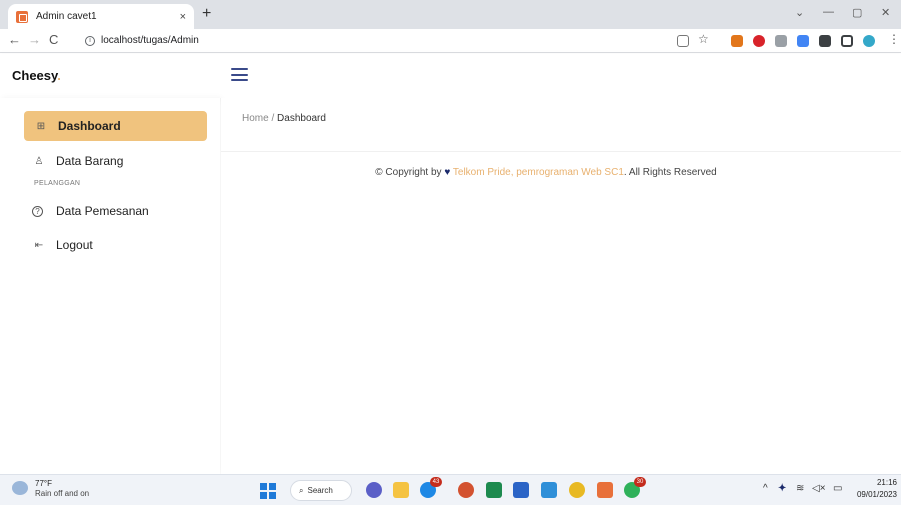 The width and height of the screenshot is (901, 505). Describe the element at coordinates (66, 16) in the screenshot. I see `tab-title: Admin cavet1` at that location.